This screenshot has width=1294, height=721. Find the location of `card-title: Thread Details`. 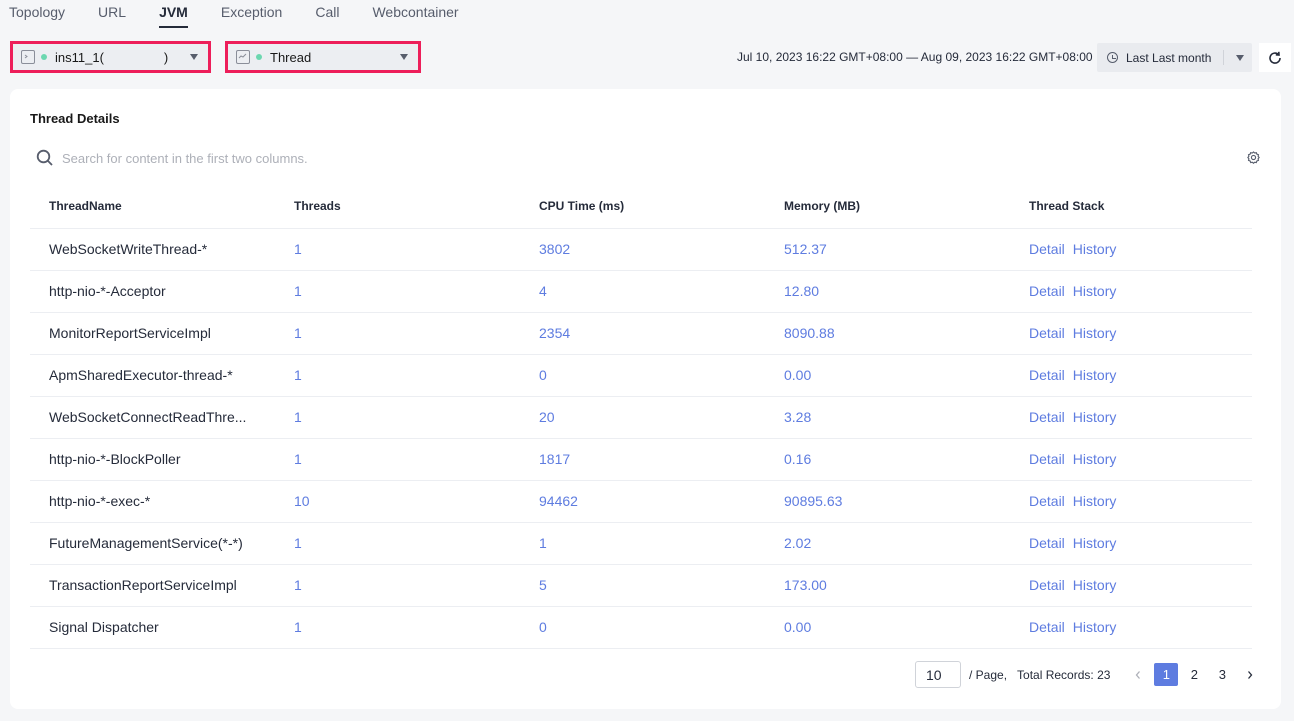

card-title: Thread Details is located at coordinates (75, 118).